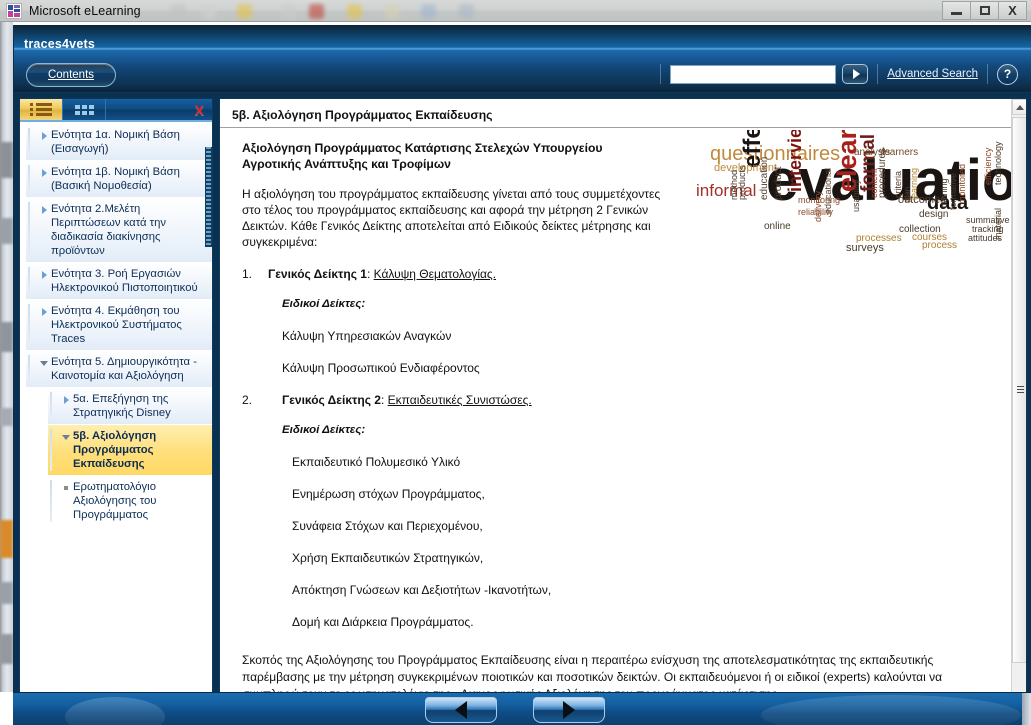 The width and height of the screenshot is (1031, 725). What do you see at coordinates (726, 190) in the screenshot?
I see `wordcloud-word: informal` at bounding box center [726, 190].